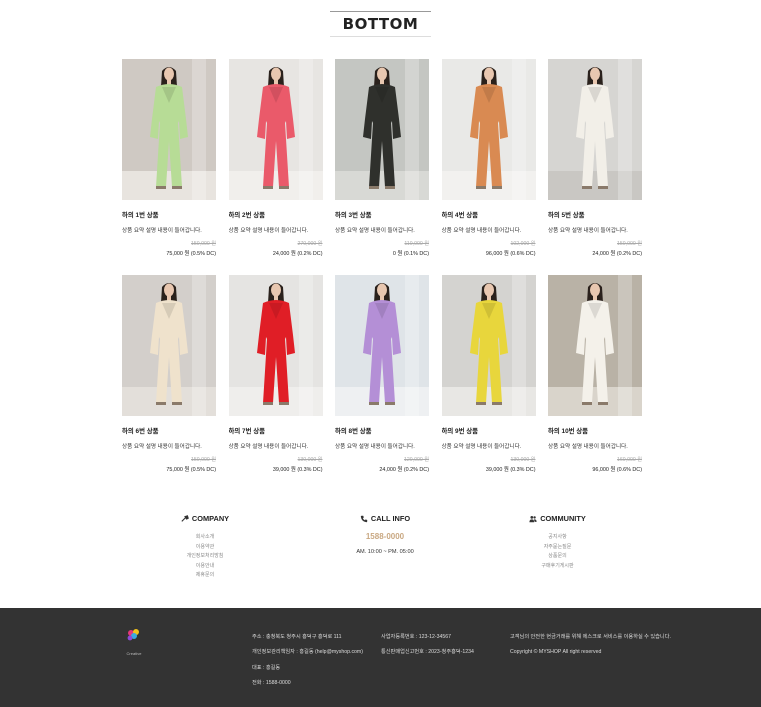  What do you see at coordinates (489, 430) in the screenshot?
I see `product-name: 하의 9번 상품` at bounding box center [489, 430].